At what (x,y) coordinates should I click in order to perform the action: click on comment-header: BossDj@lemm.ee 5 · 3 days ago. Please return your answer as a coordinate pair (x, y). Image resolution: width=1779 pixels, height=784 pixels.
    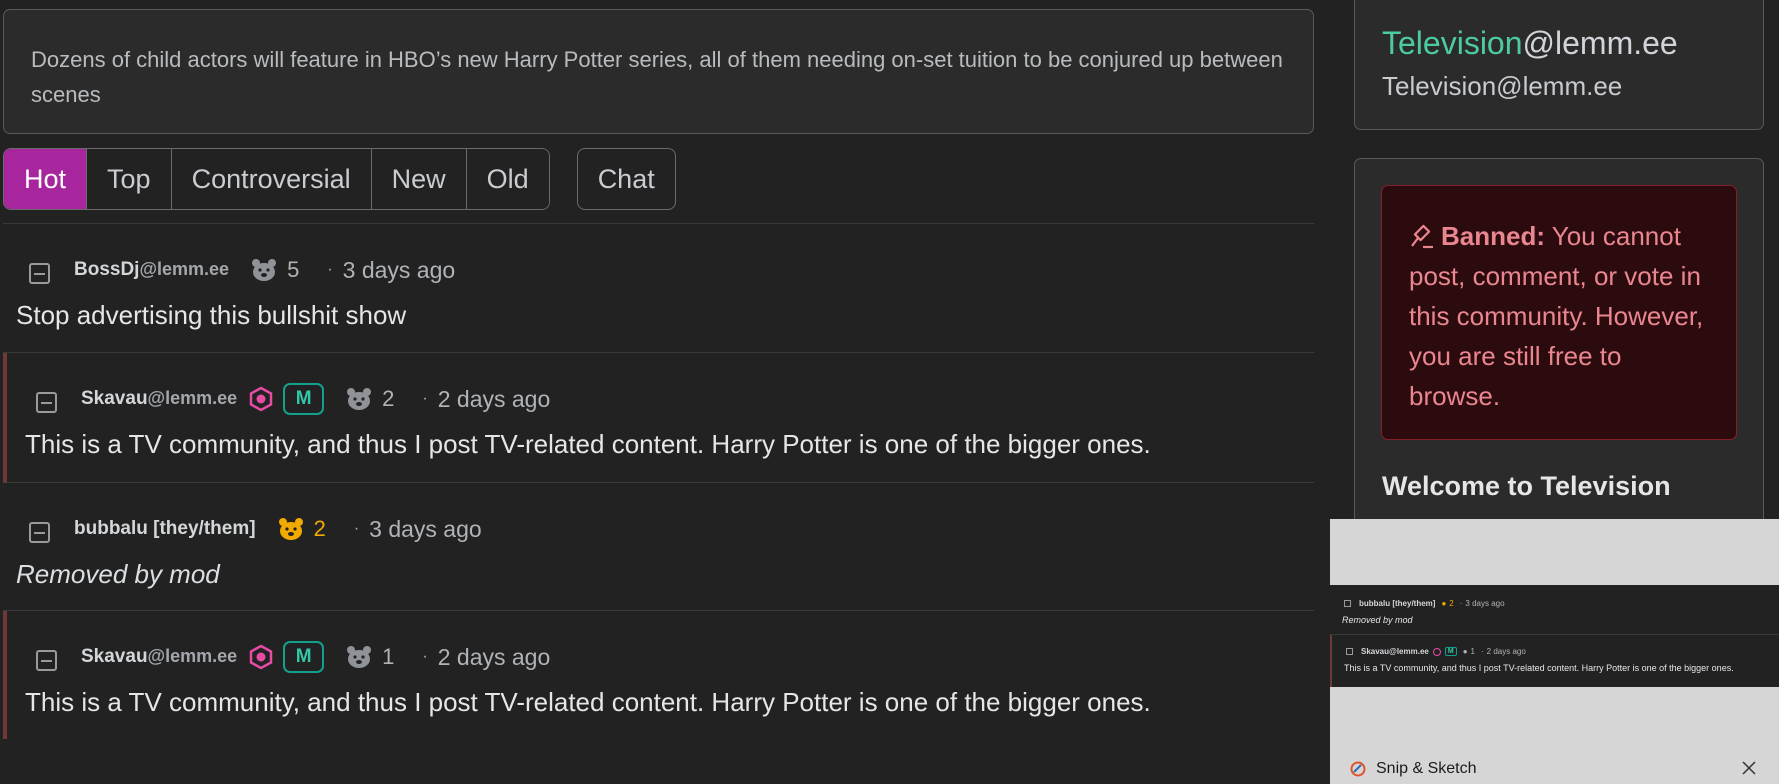
    Looking at the image, I should click on (242, 270).